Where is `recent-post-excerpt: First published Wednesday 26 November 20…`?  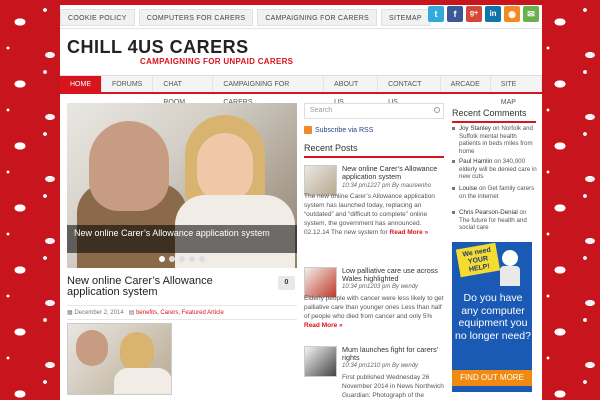
recent-post-excerpt: First published Wednesday 26 November 20… is located at coordinates (393, 386).